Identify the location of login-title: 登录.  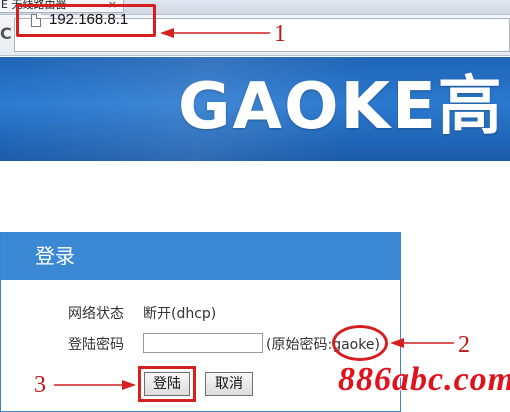
(55, 256).